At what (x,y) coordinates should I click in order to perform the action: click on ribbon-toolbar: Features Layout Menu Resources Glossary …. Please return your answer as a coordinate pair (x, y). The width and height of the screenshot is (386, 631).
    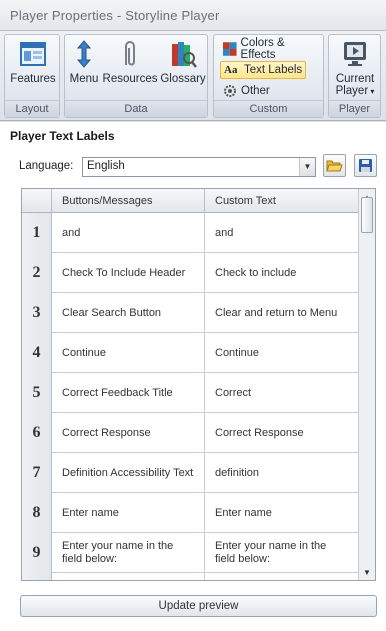
    Looking at the image, I should click on (193, 76).